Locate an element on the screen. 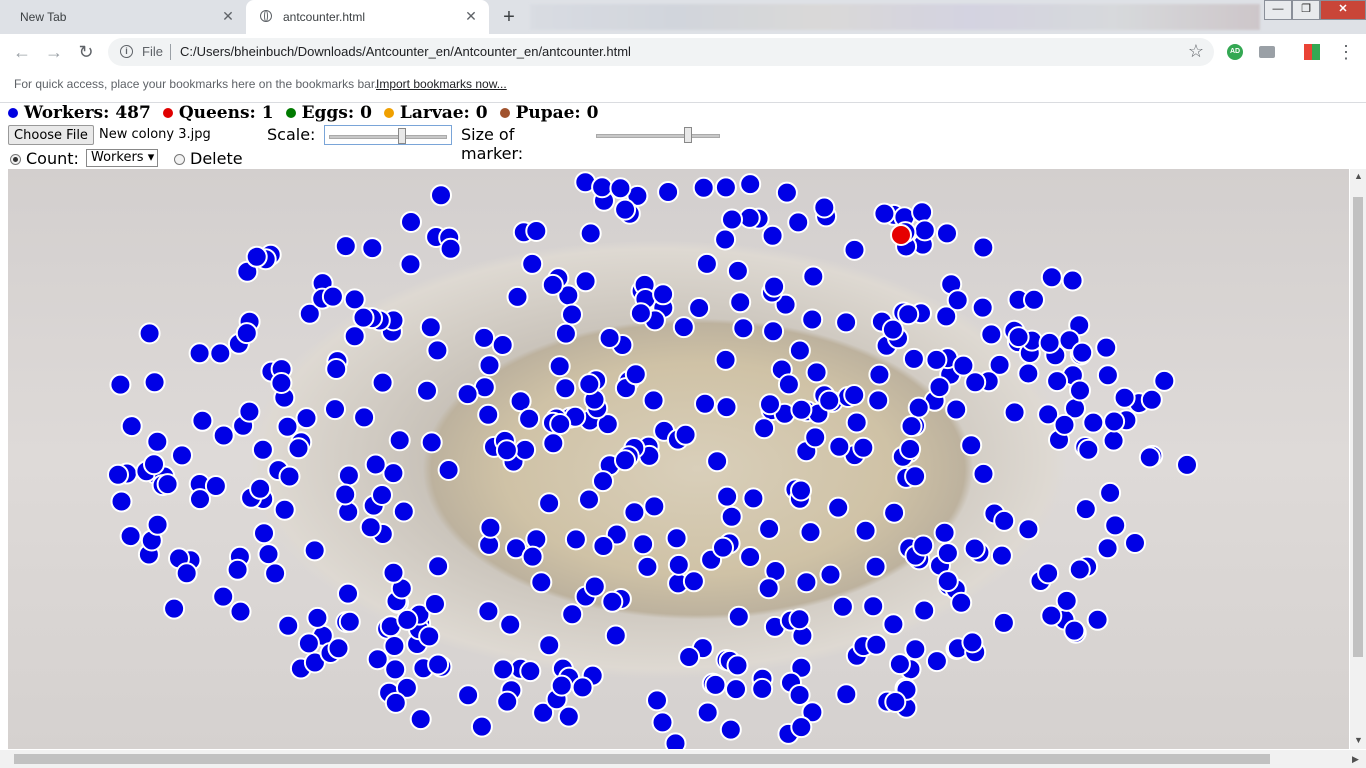 This screenshot has width=1366, height=768. marker-size-slider is located at coordinates (658, 135).